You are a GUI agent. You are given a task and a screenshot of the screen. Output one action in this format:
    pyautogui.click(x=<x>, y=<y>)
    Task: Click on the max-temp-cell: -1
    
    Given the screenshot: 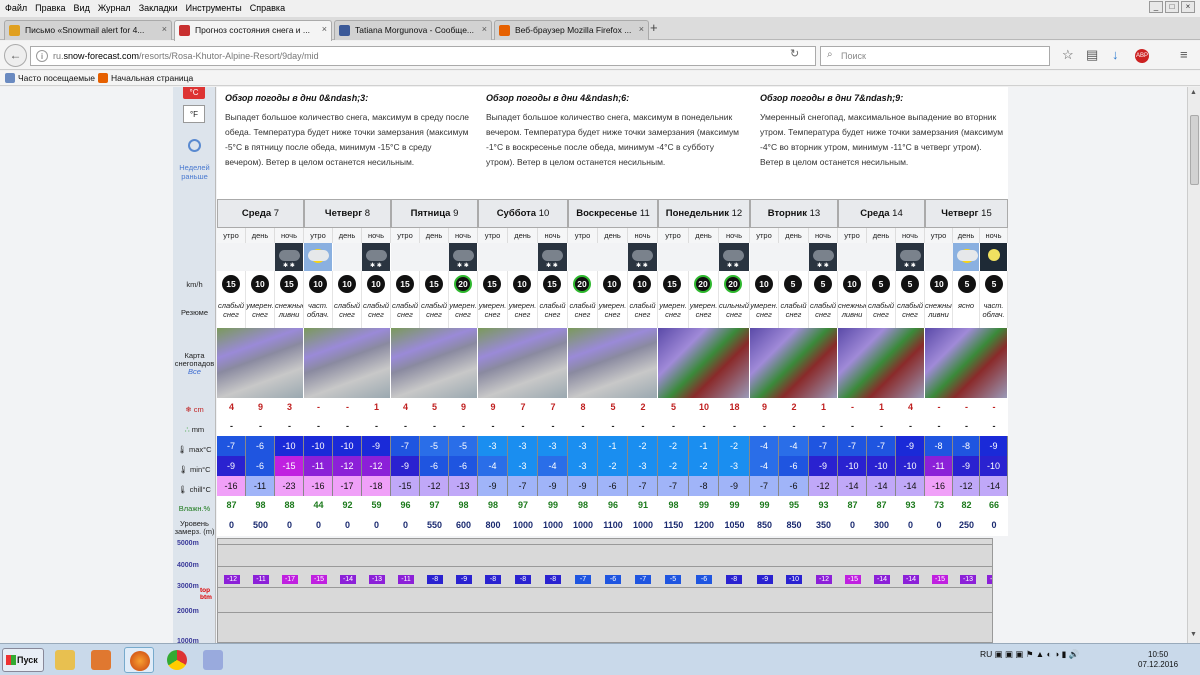 What is the action you would take?
    pyautogui.click(x=704, y=446)
    